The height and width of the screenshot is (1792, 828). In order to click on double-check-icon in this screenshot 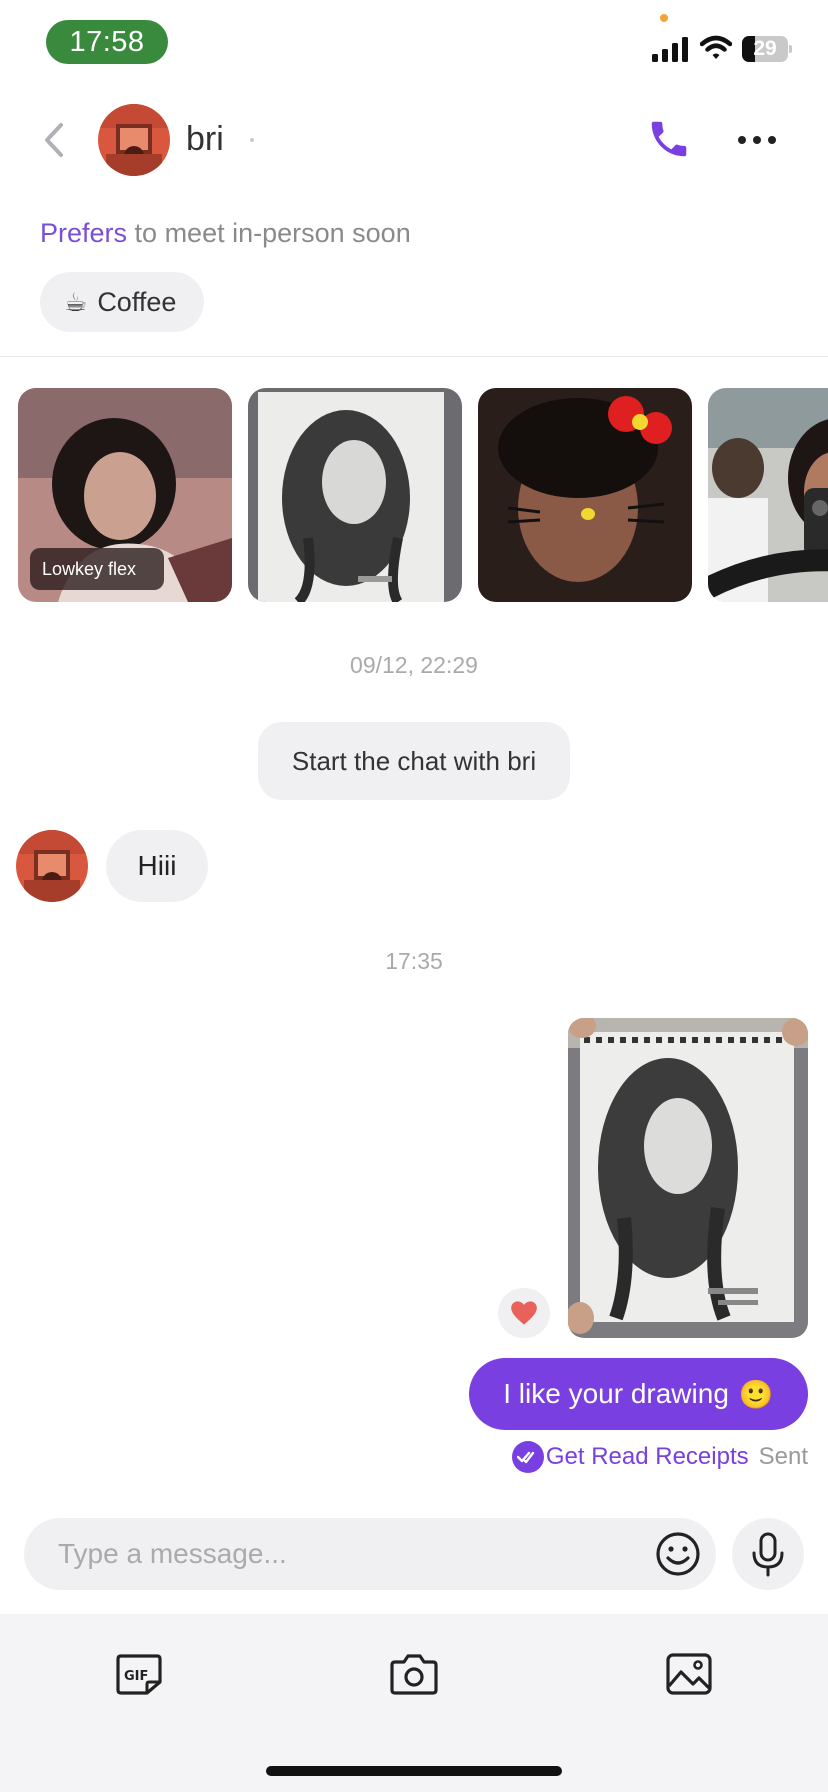, I will do `click(527, 1457)`.